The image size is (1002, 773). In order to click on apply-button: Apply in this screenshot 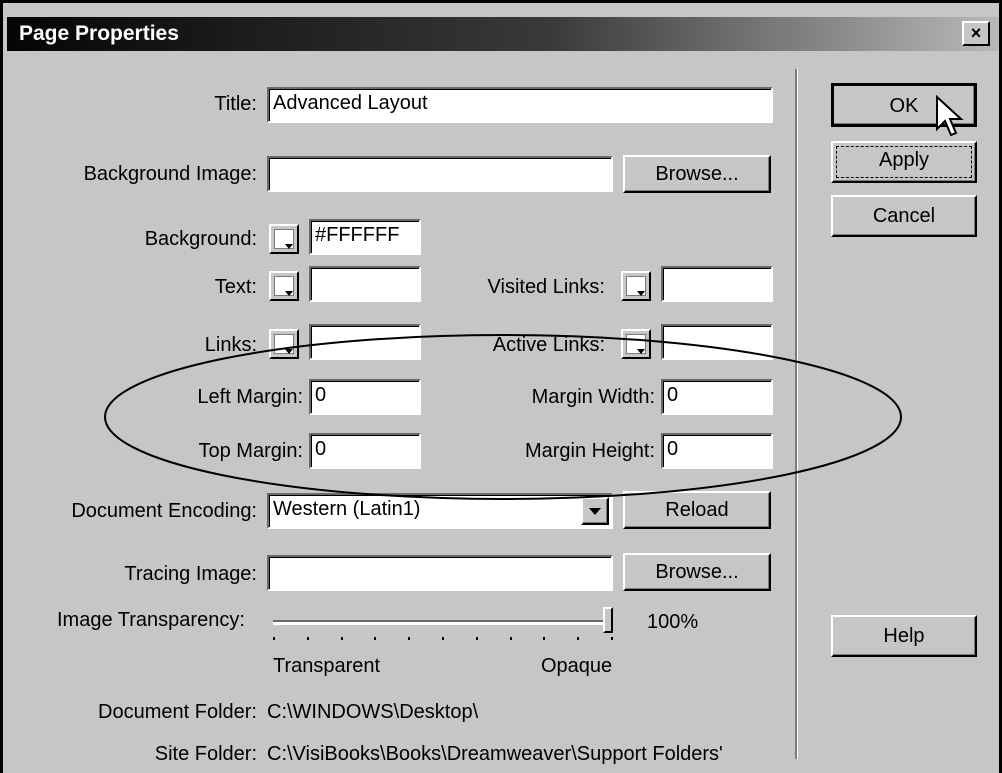, I will do `click(904, 162)`.